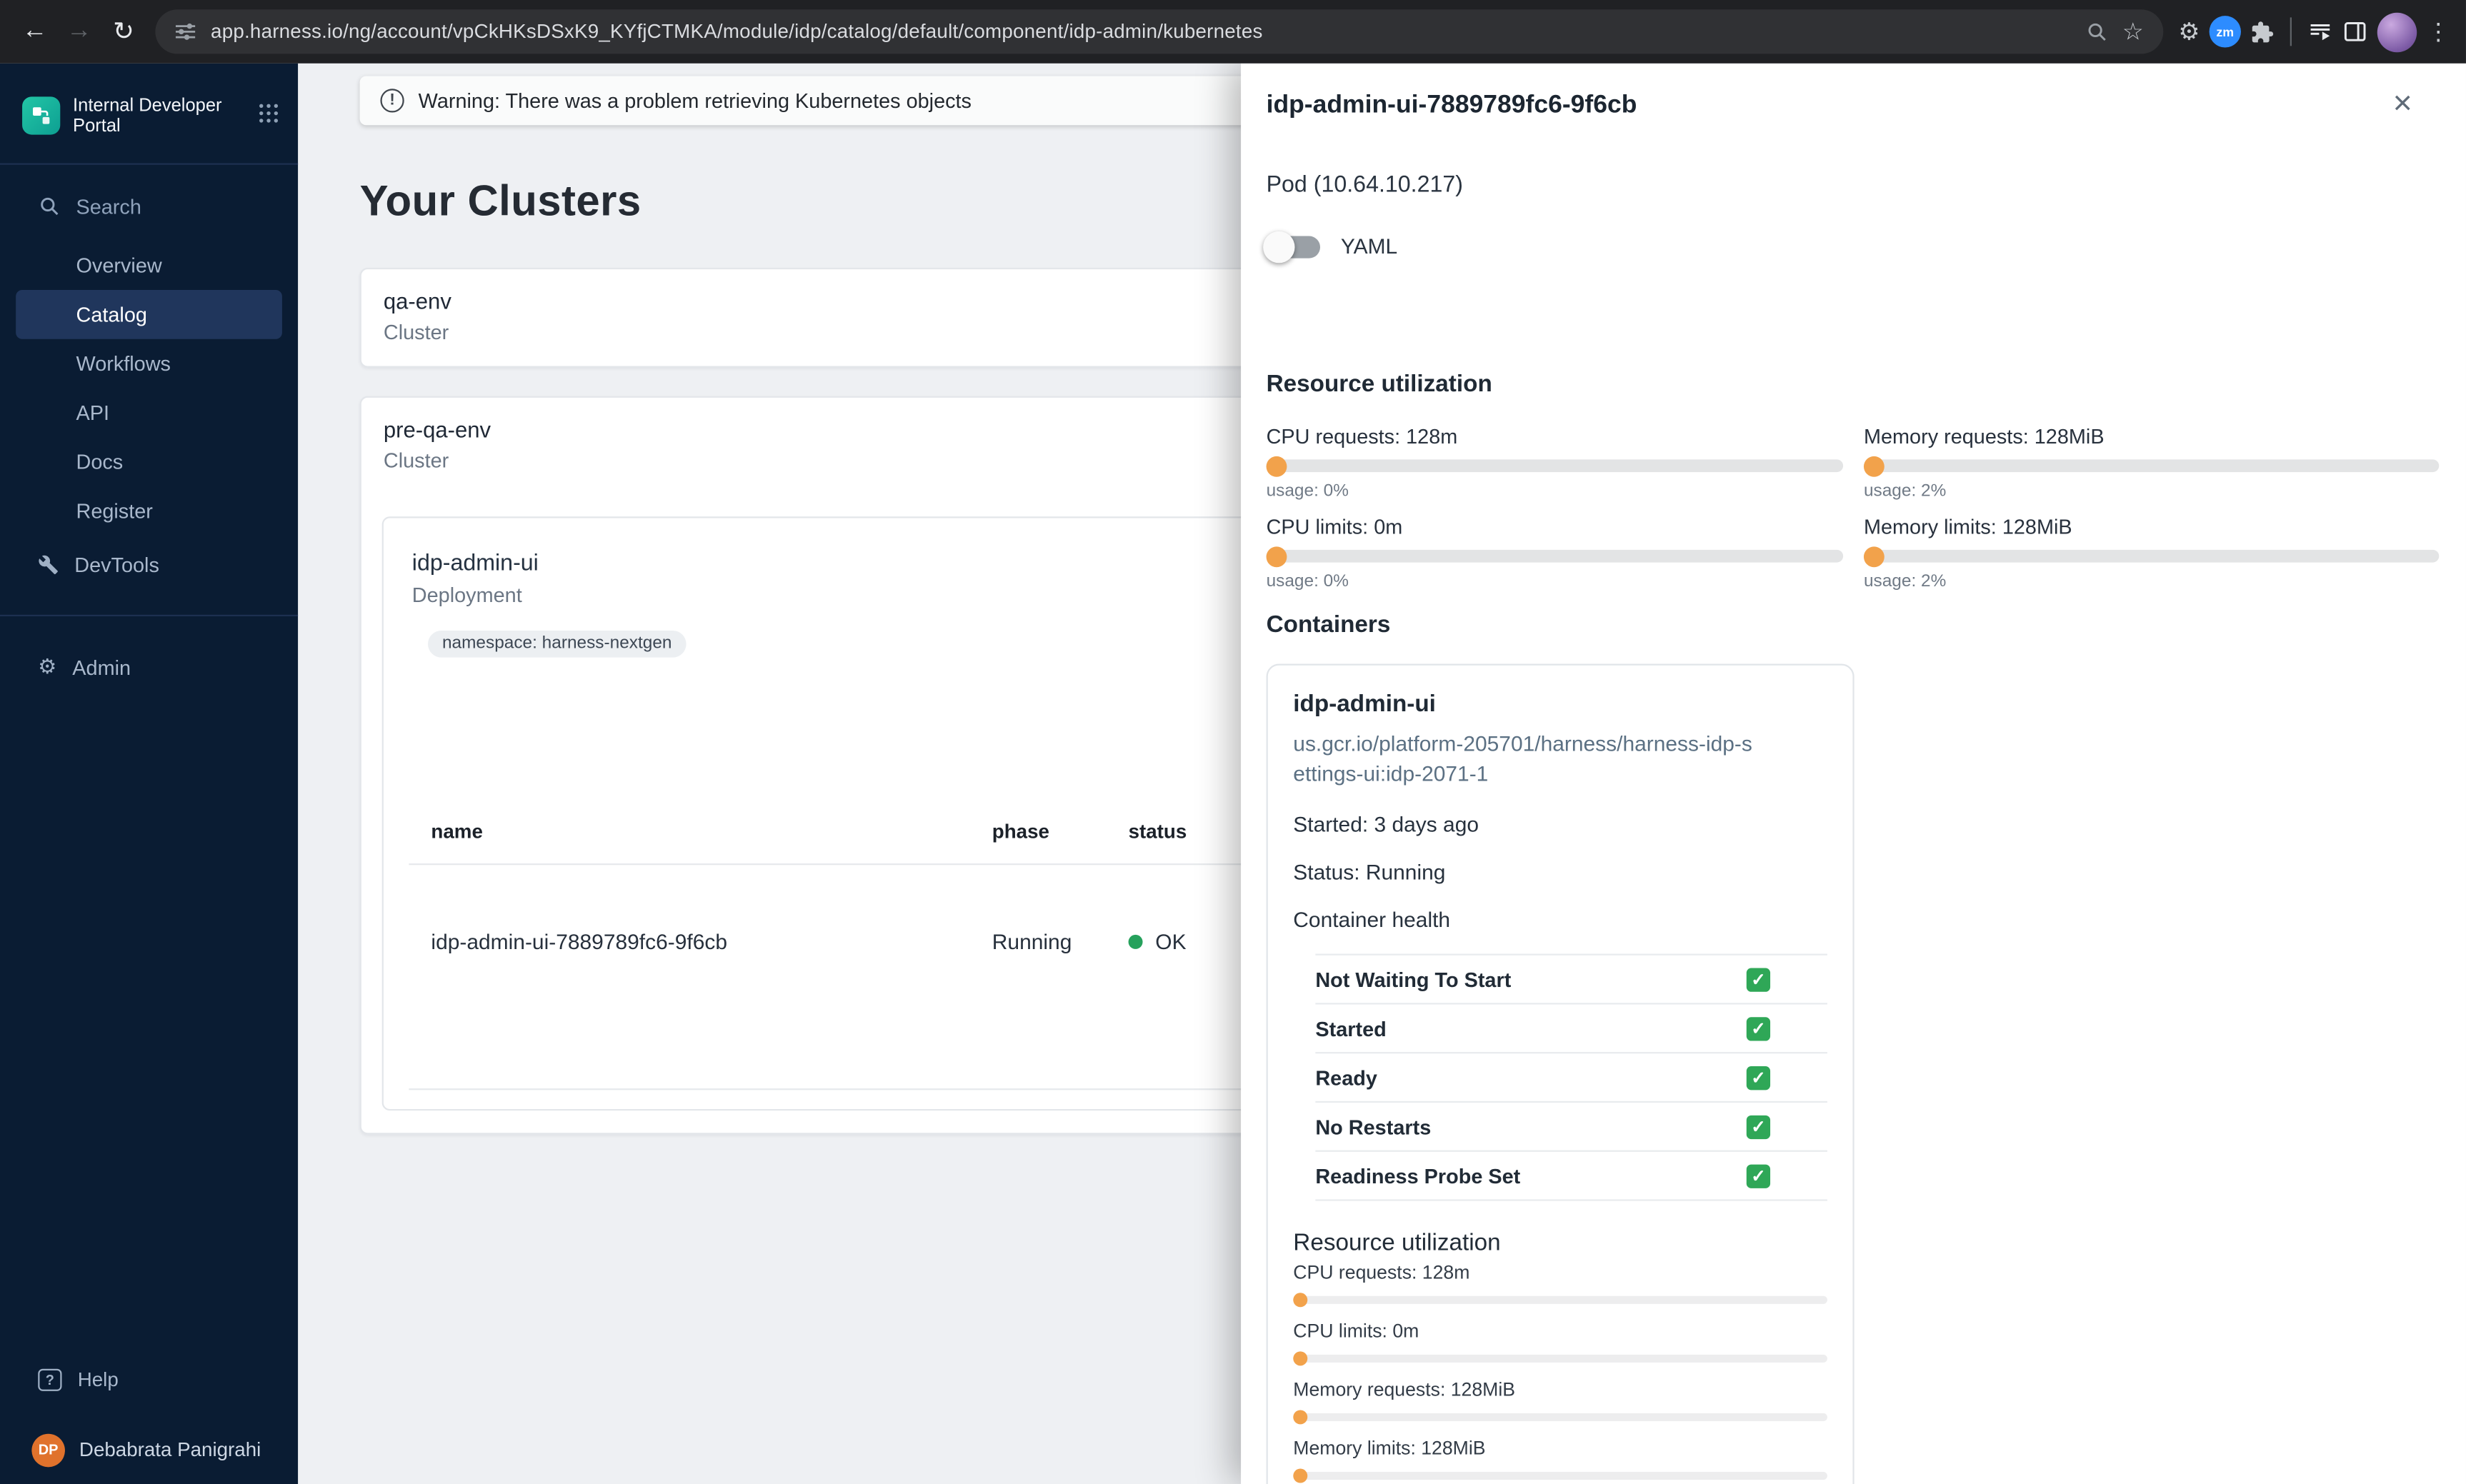 The height and width of the screenshot is (1484, 2466). Describe the element at coordinates (123, 363) in the screenshot. I see `sidebar-item-label: Workflows` at that location.